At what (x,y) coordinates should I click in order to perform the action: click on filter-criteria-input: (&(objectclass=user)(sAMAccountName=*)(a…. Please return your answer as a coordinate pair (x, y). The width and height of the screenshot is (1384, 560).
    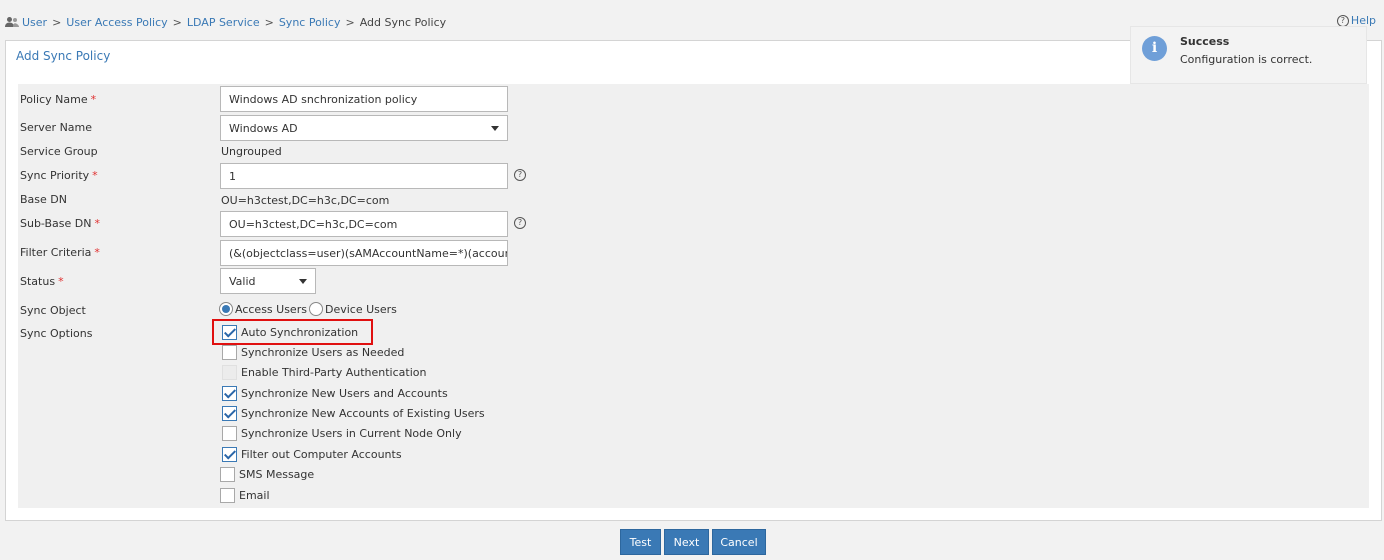
    Looking at the image, I should click on (364, 253).